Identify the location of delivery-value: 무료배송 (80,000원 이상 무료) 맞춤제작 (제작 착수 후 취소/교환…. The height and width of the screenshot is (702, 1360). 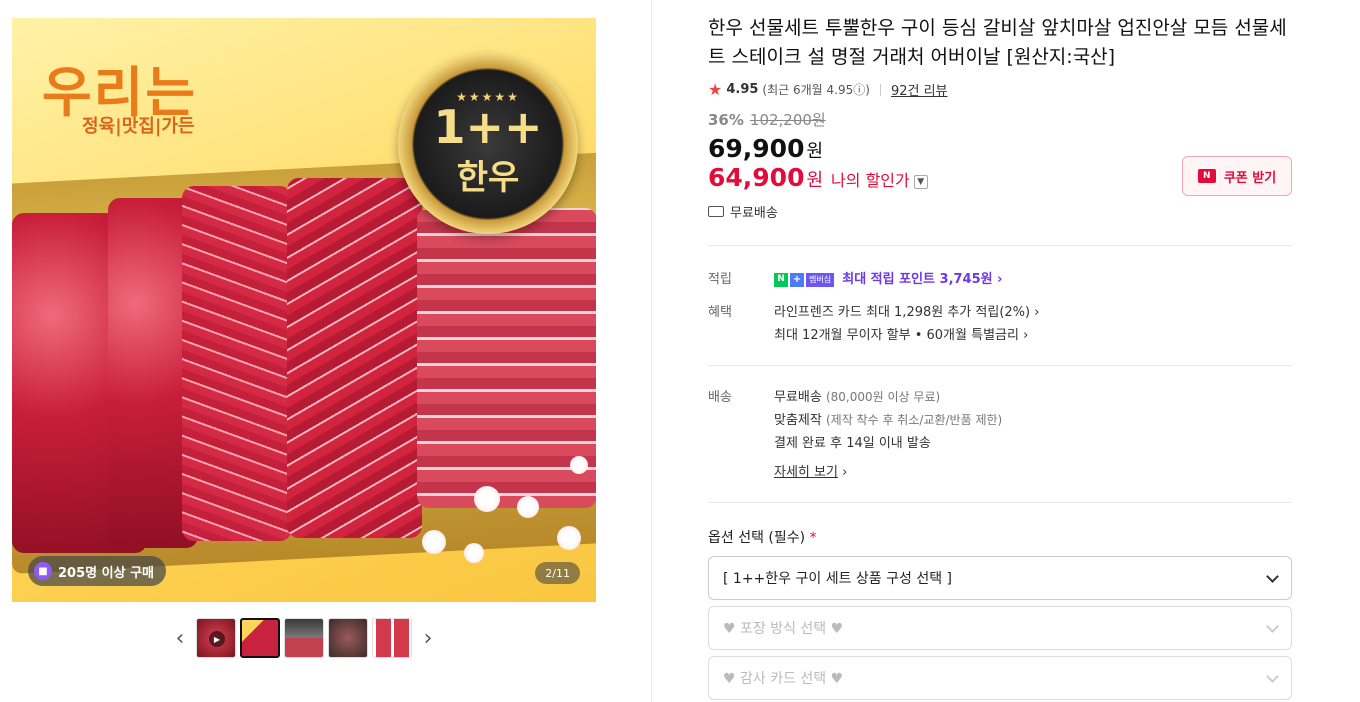
(1033, 435).